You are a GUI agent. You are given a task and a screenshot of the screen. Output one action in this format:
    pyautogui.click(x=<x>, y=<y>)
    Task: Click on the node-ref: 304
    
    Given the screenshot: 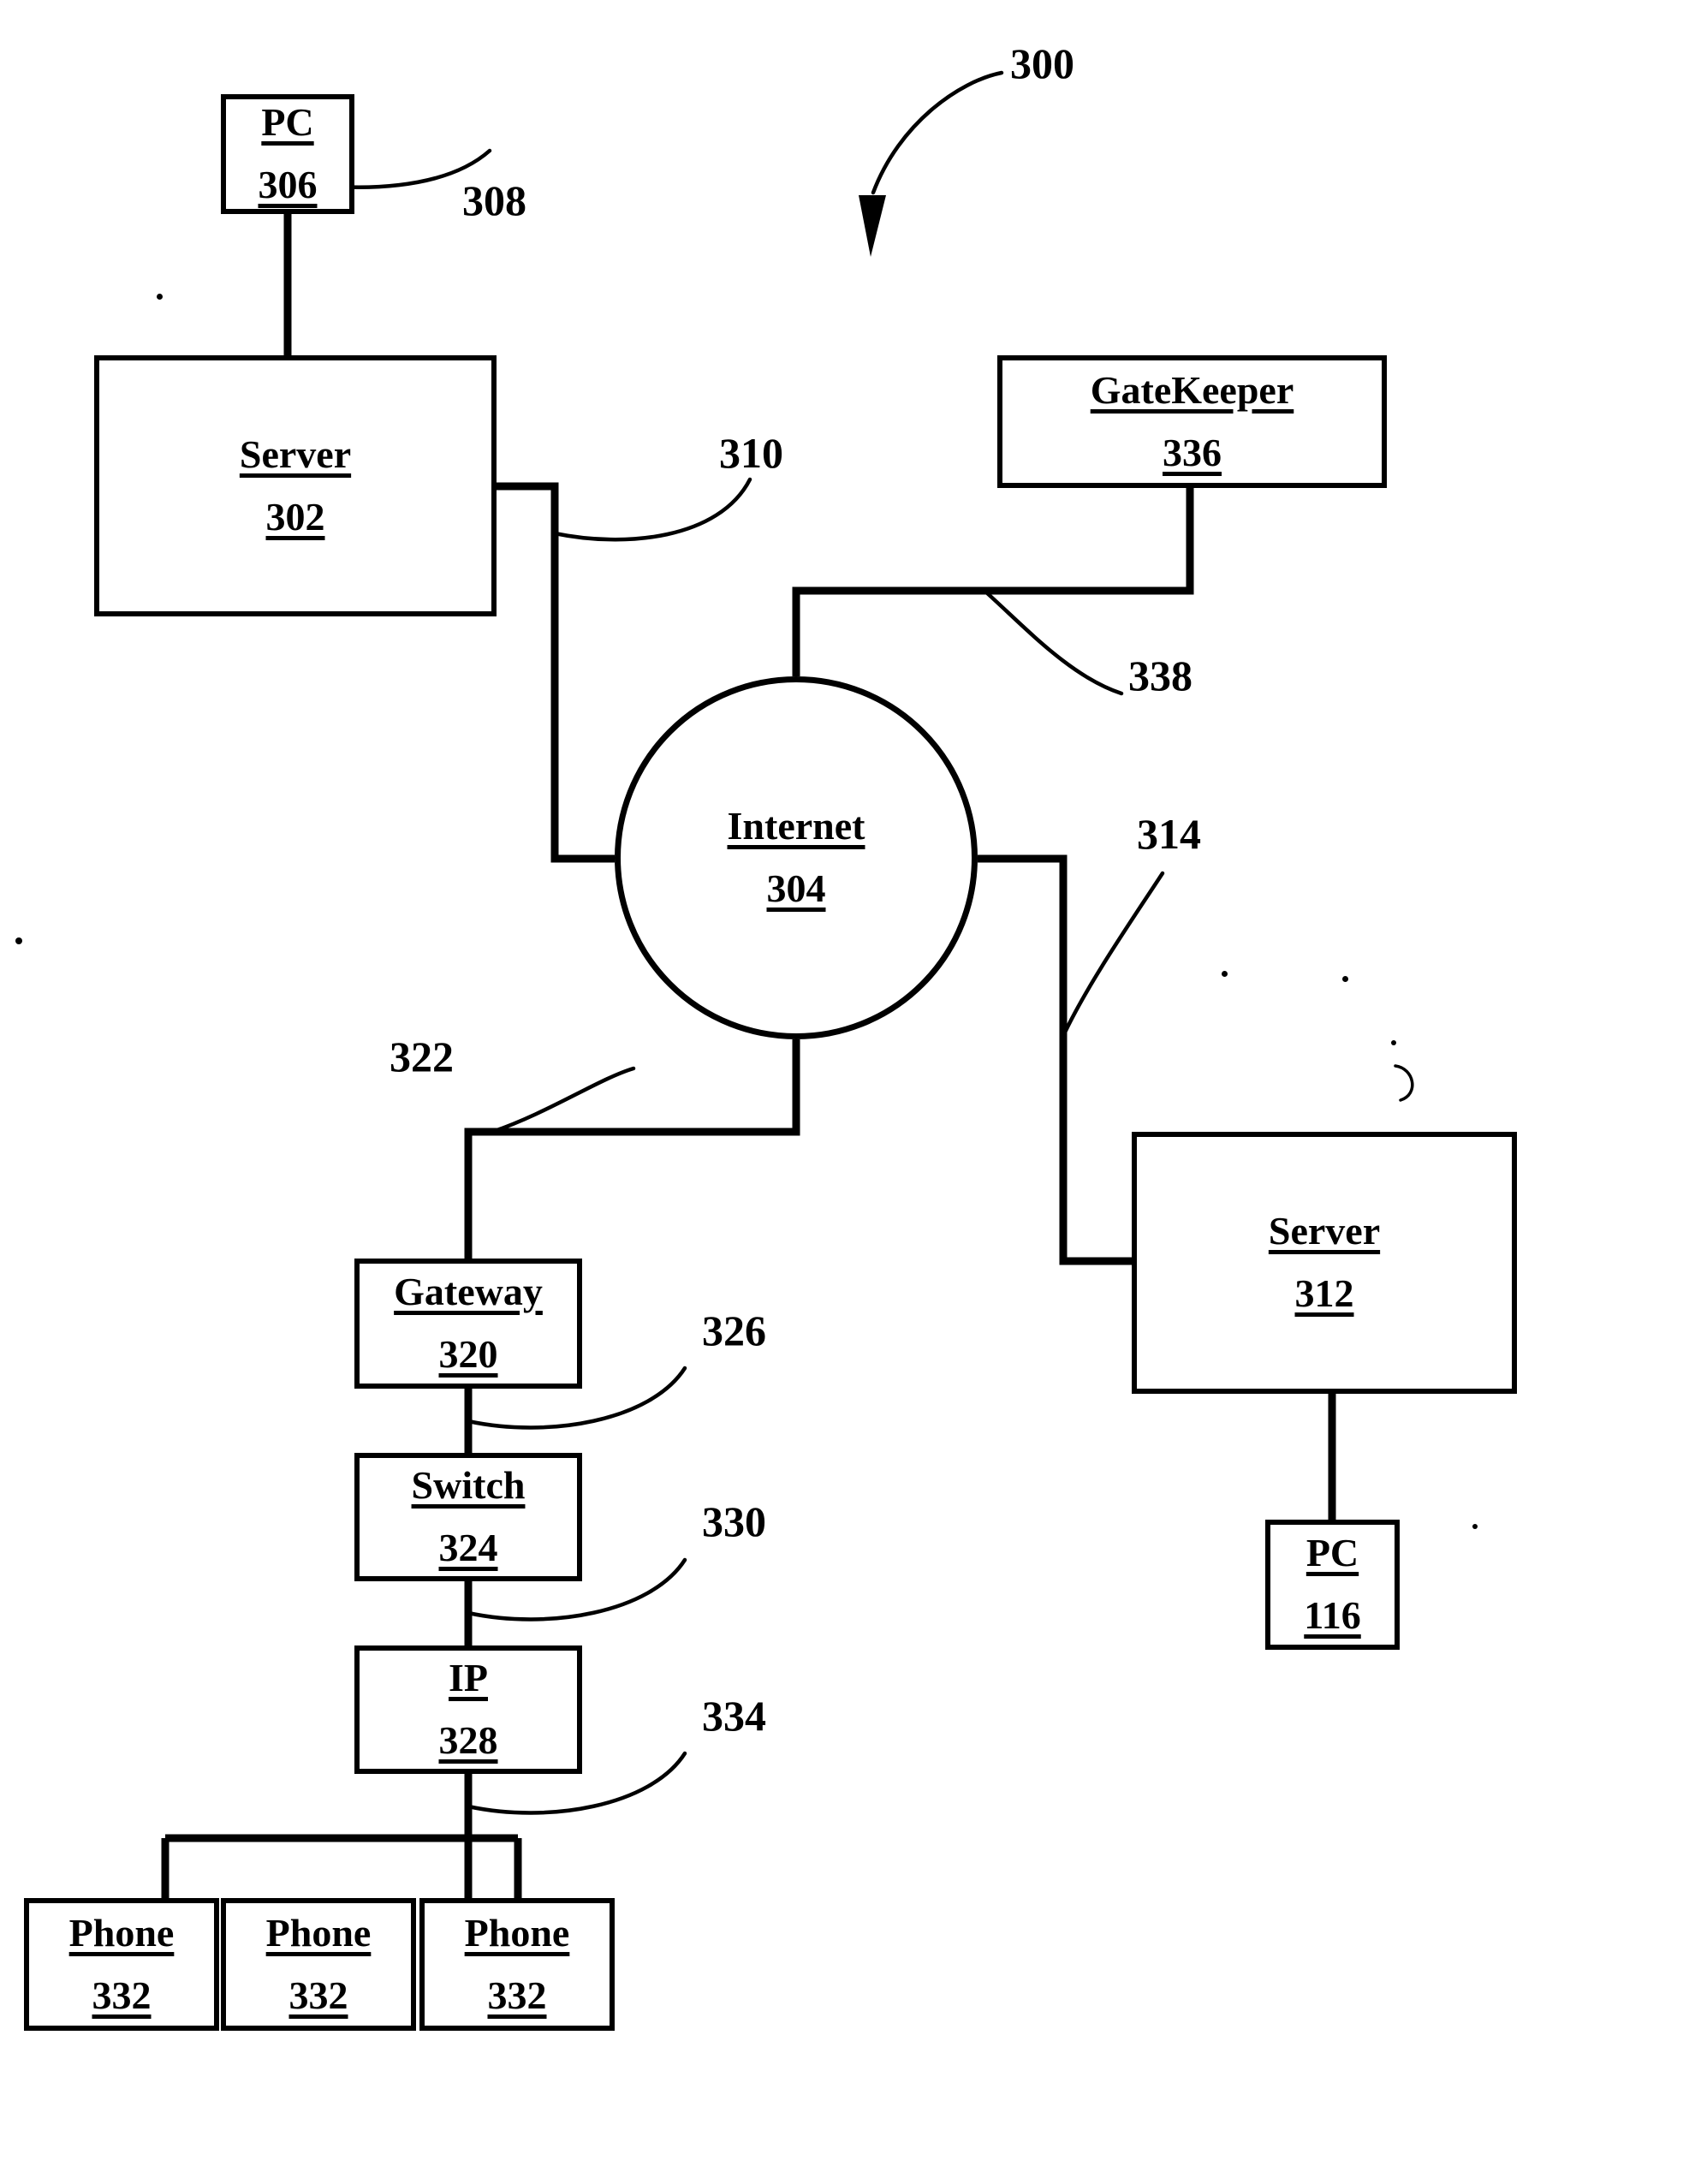 What is the action you would take?
    pyautogui.click(x=796, y=888)
    